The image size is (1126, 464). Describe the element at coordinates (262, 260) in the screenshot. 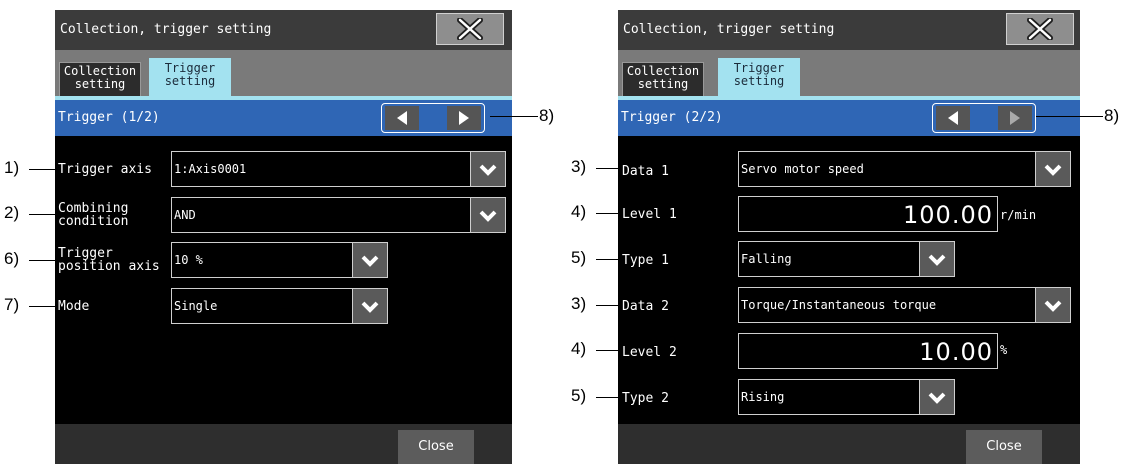

I see `trigger-position-axis-field: 10 %` at that location.